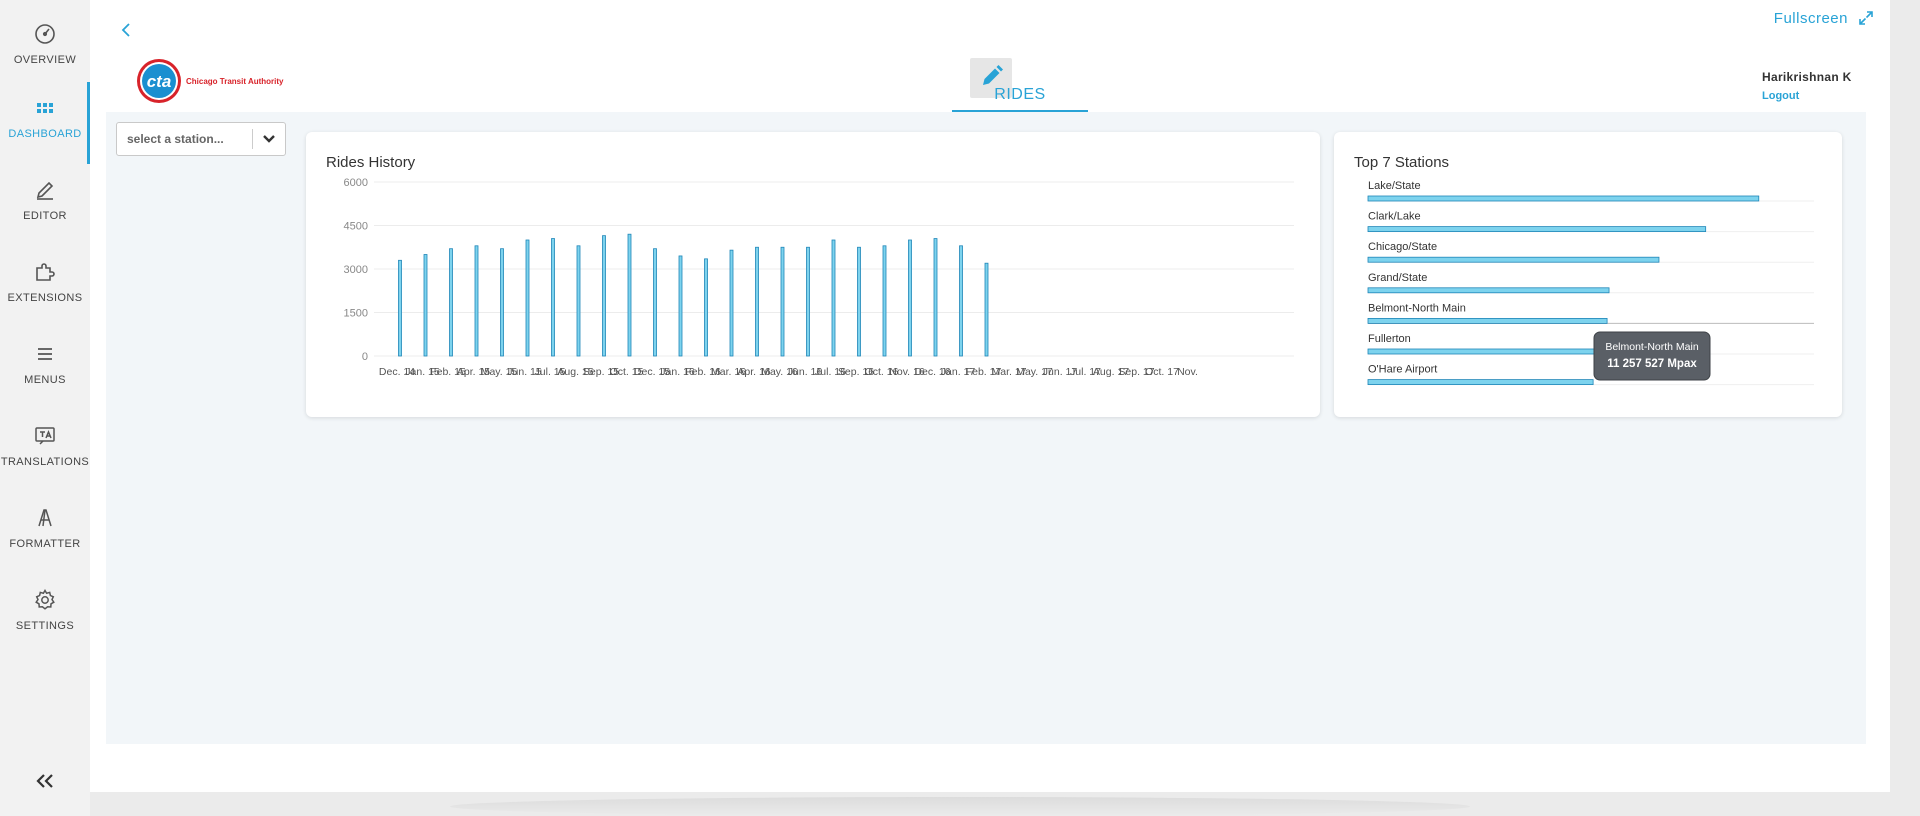 The width and height of the screenshot is (1920, 816). Describe the element at coordinates (1394, 217) in the screenshot. I see `station-label: Clark/Lake` at that location.